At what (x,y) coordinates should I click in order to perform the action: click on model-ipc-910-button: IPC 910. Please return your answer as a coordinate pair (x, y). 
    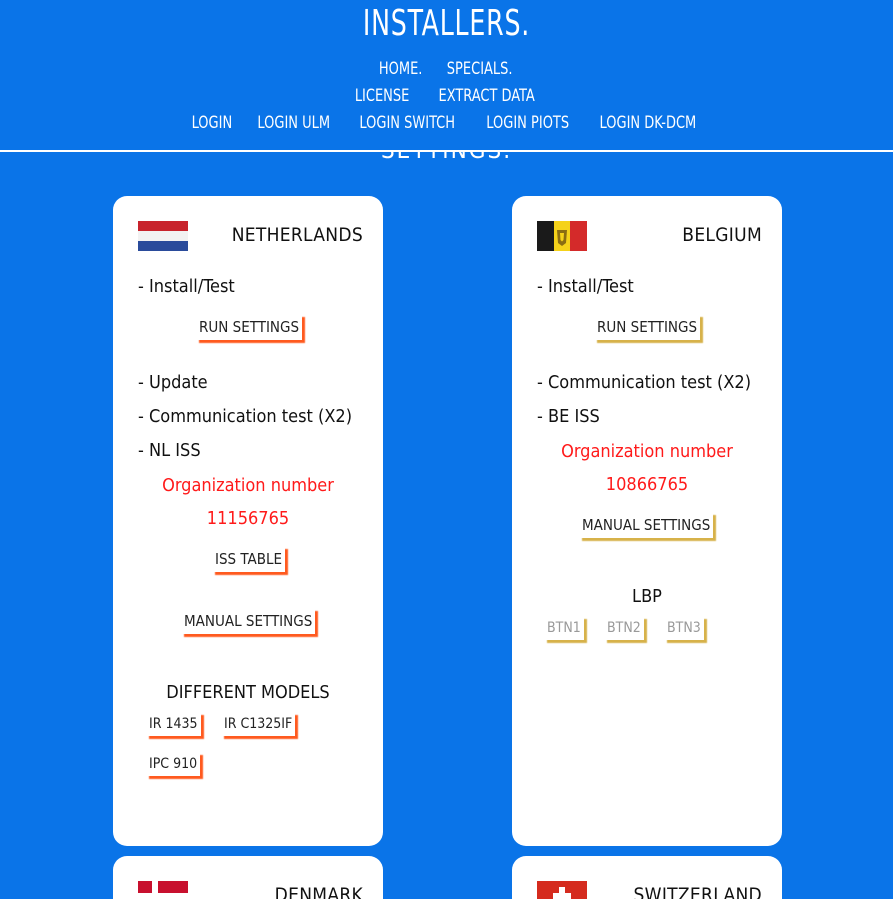
    Looking at the image, I should click on (173, 764).